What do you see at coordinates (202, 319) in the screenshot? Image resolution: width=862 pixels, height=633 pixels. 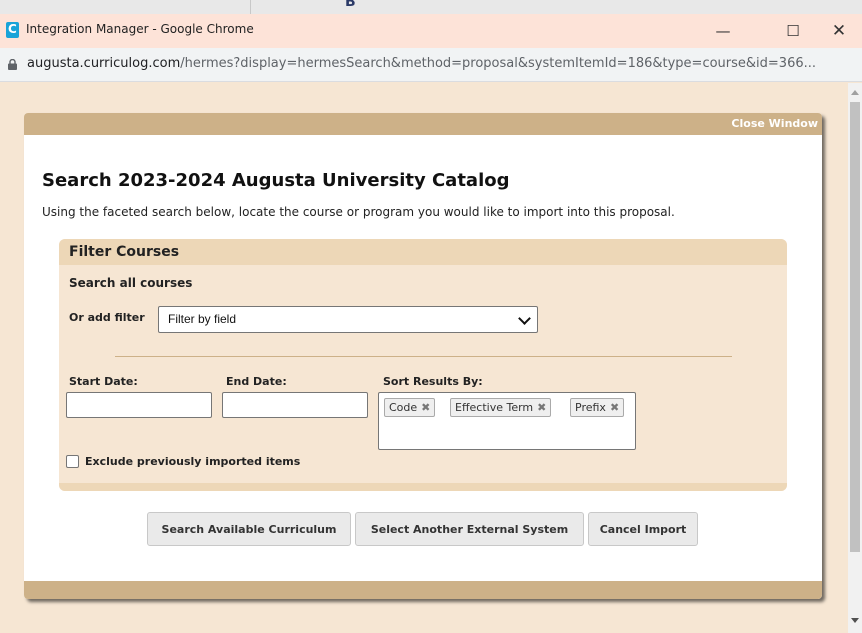 I see `filter-select-value: Filter by field` at bounding box center [202, 319].